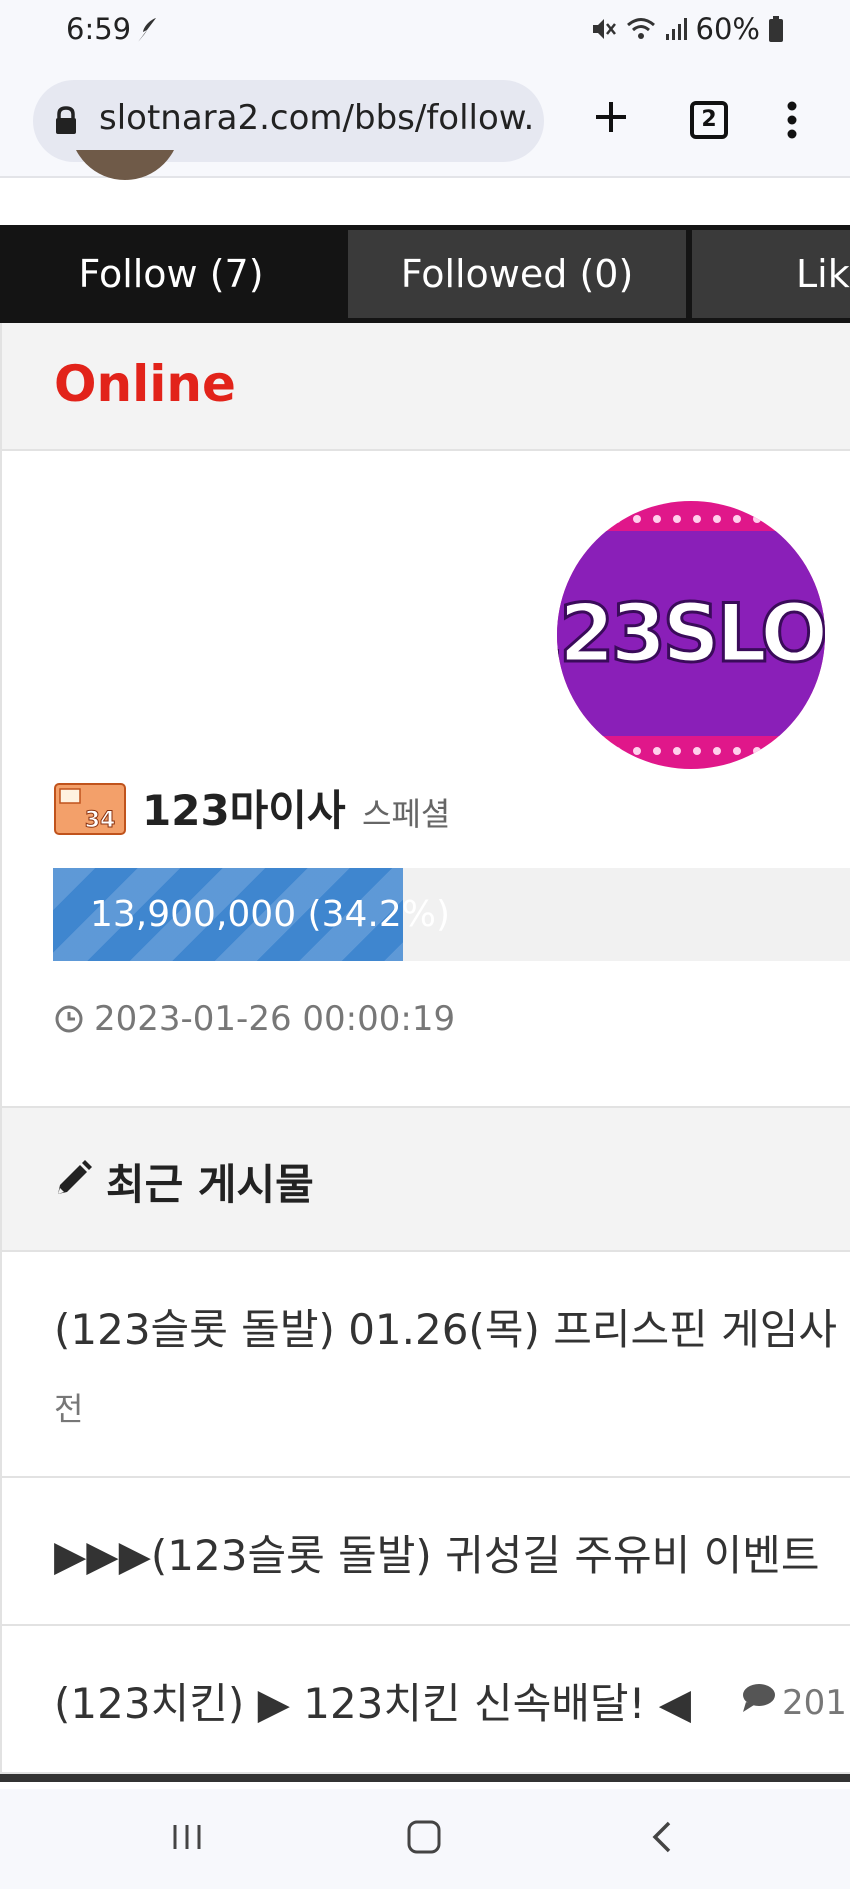 This screenshot has height=1889, width=850. I want to click on online-section-header: Online, so click(425, 387).